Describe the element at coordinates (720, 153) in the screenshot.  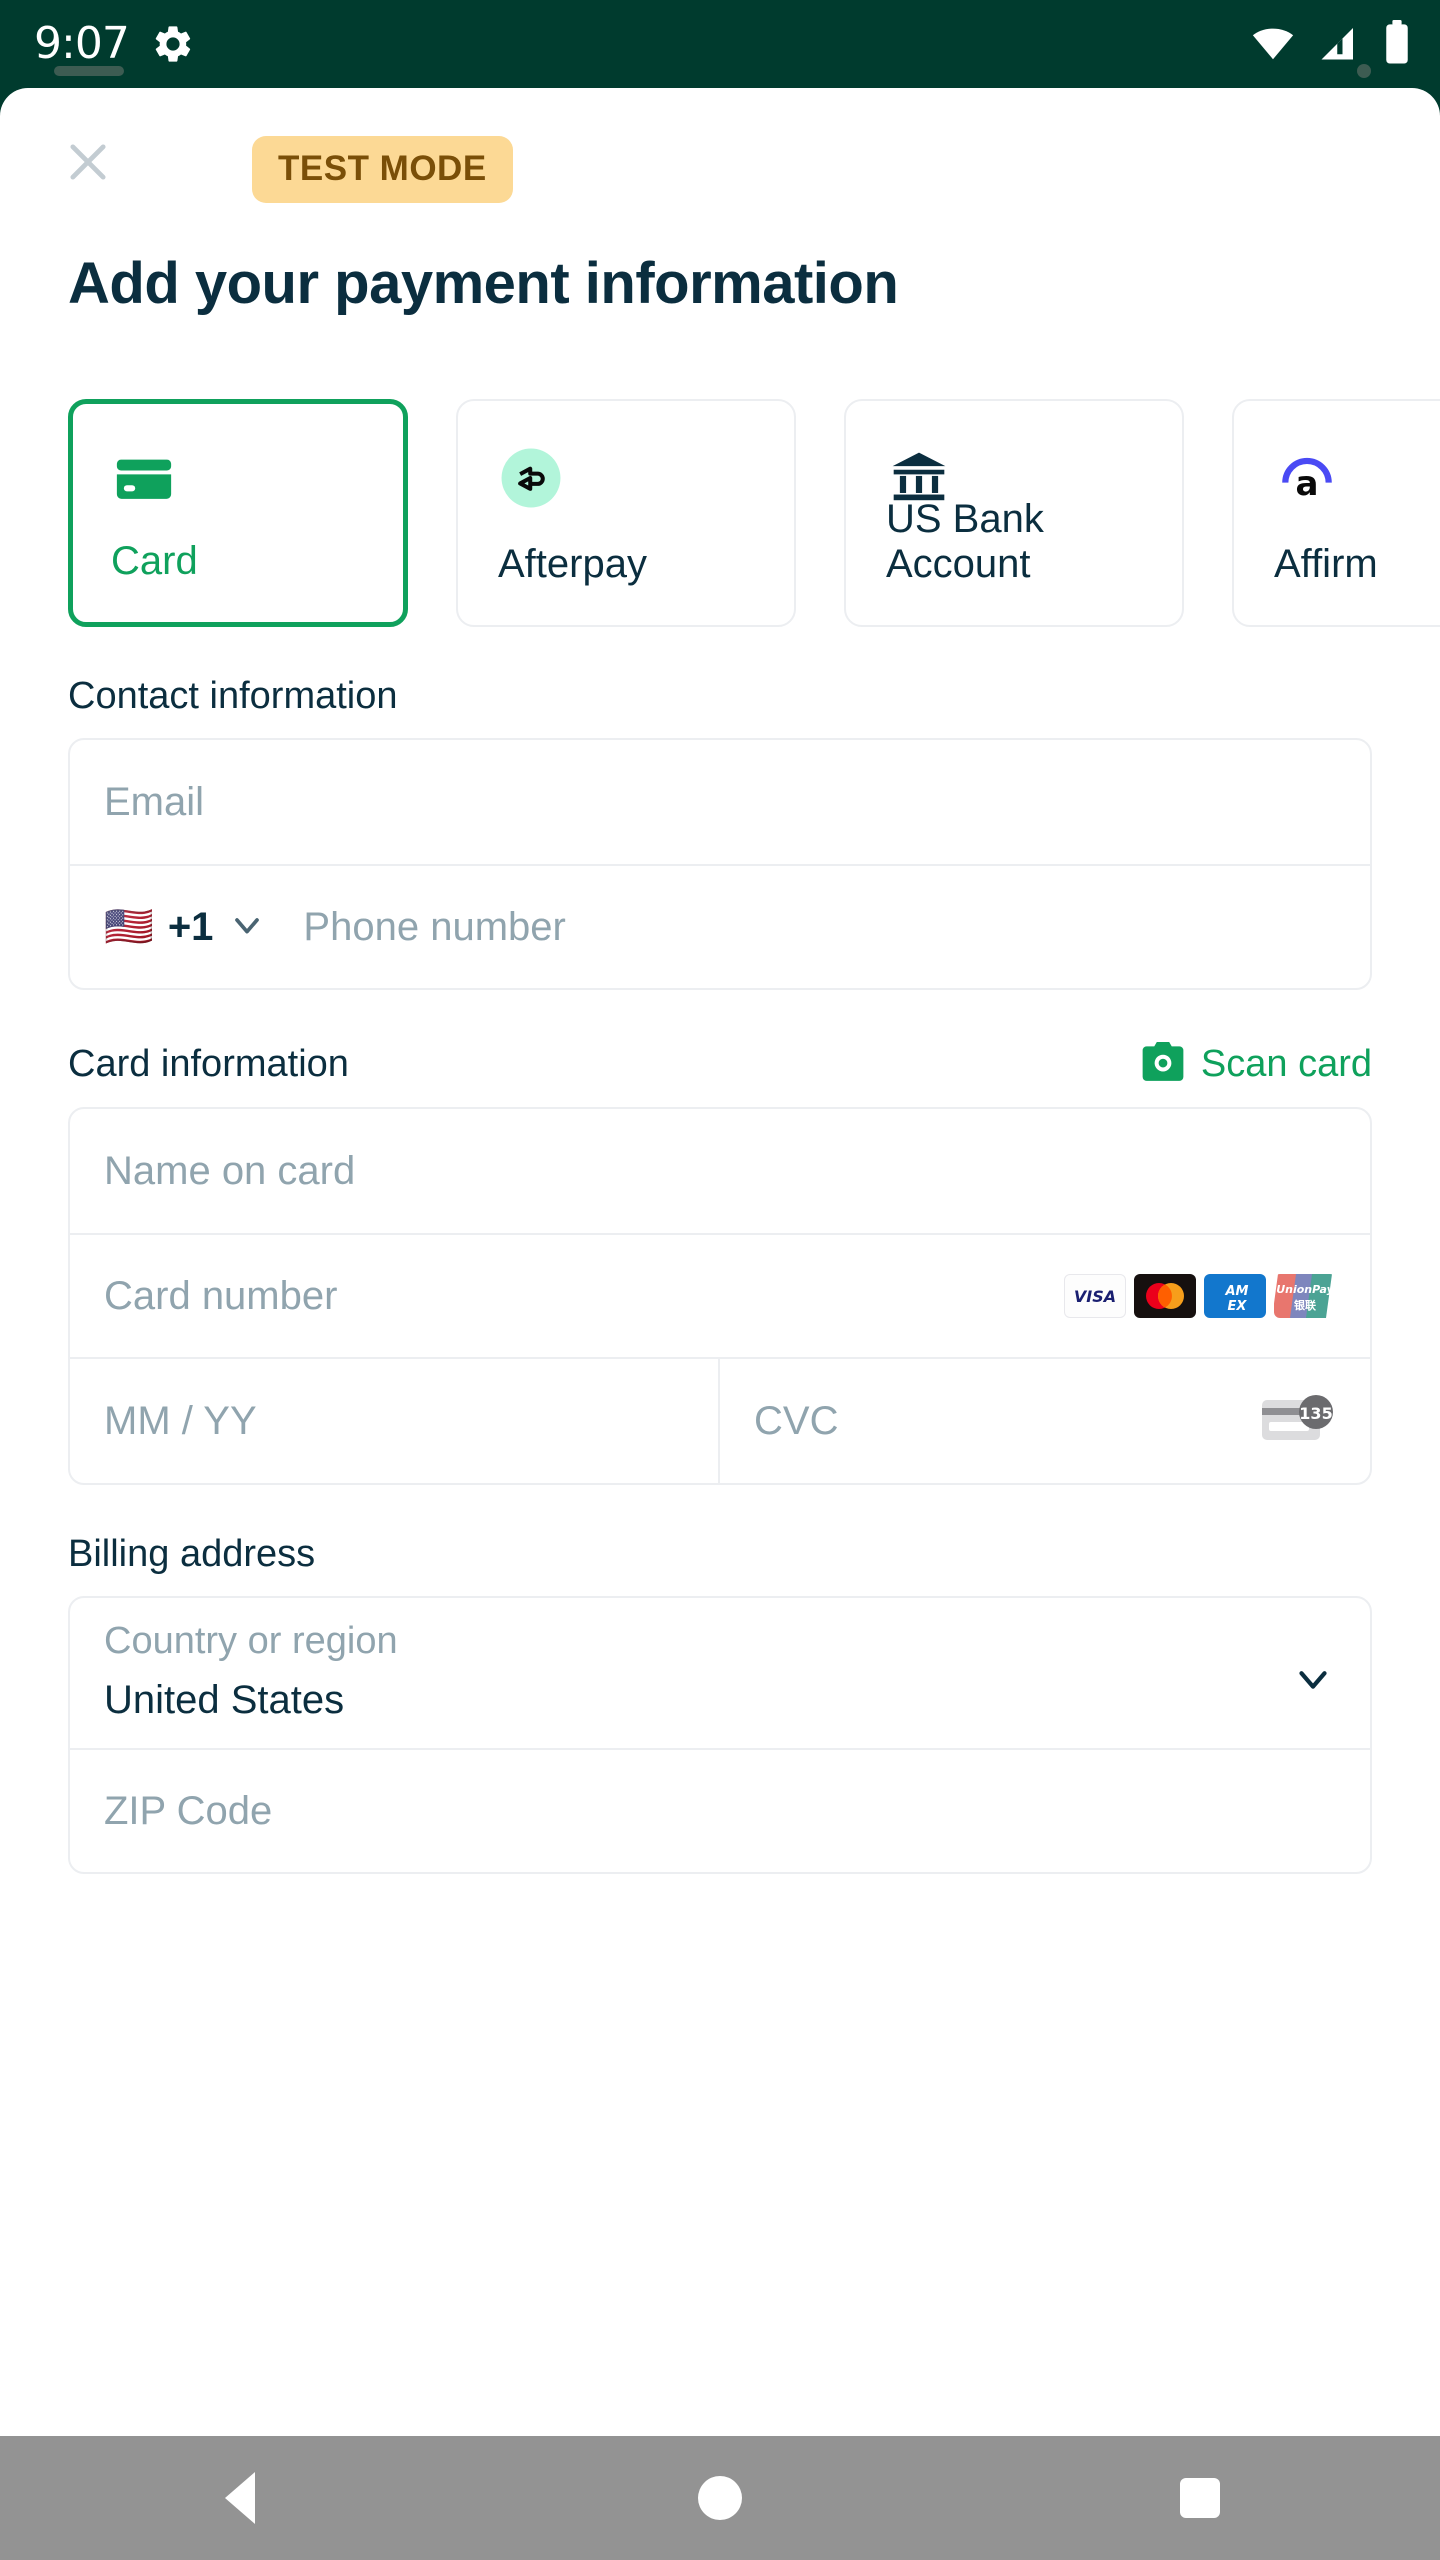
I see `sheet-header: TEST MODE` at that location.